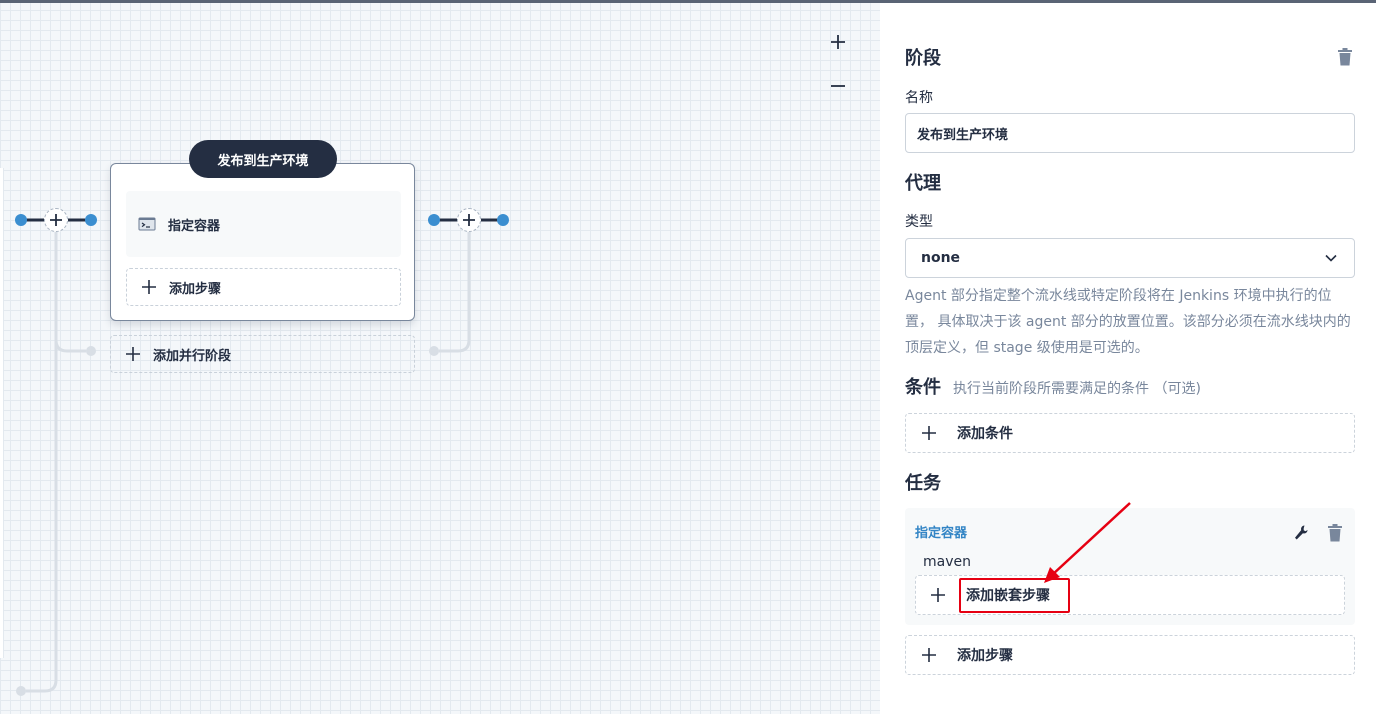  What do you see at coordinates (195, 289) in the screenshot?
I see `add-step-label: 添加步骤` at bounding box center [195, 289].